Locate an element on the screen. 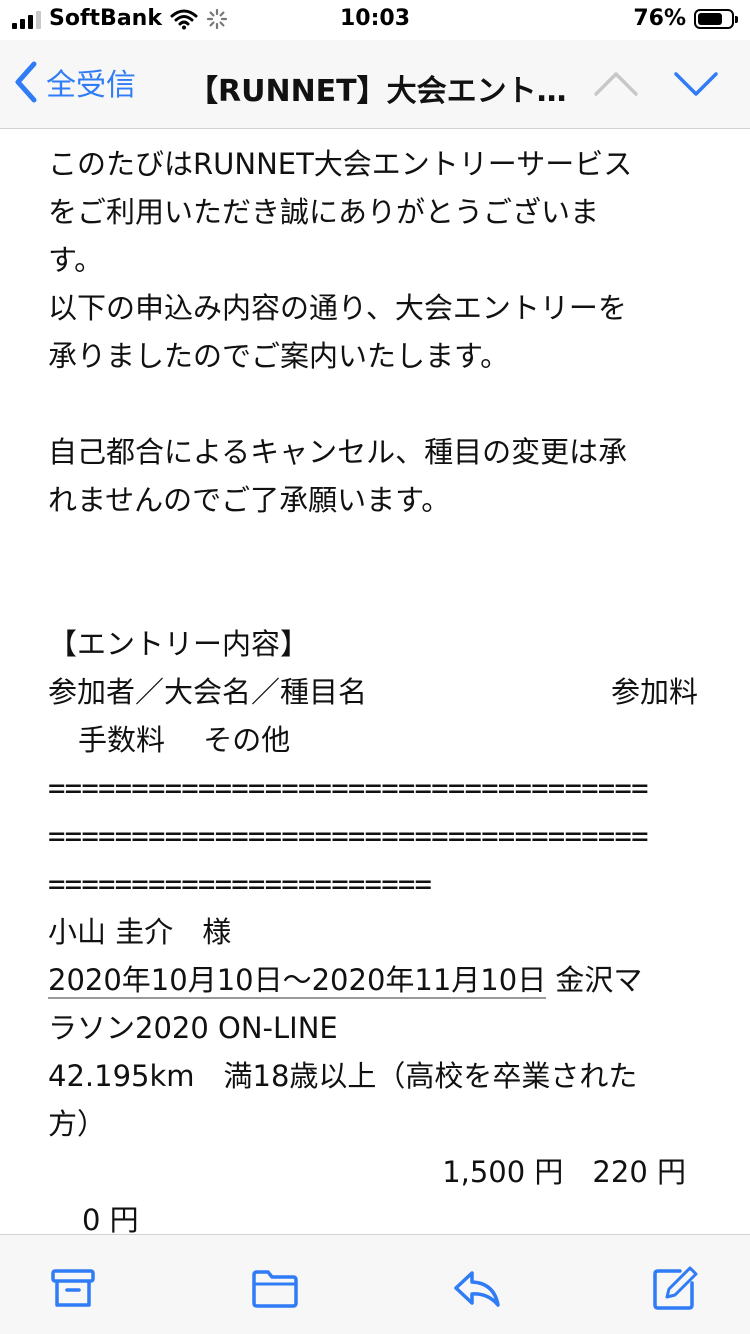 Image resolution: width=750 pixels, height=1334 pixels. move-to-folder-button is located at coordinates (275, 1288).